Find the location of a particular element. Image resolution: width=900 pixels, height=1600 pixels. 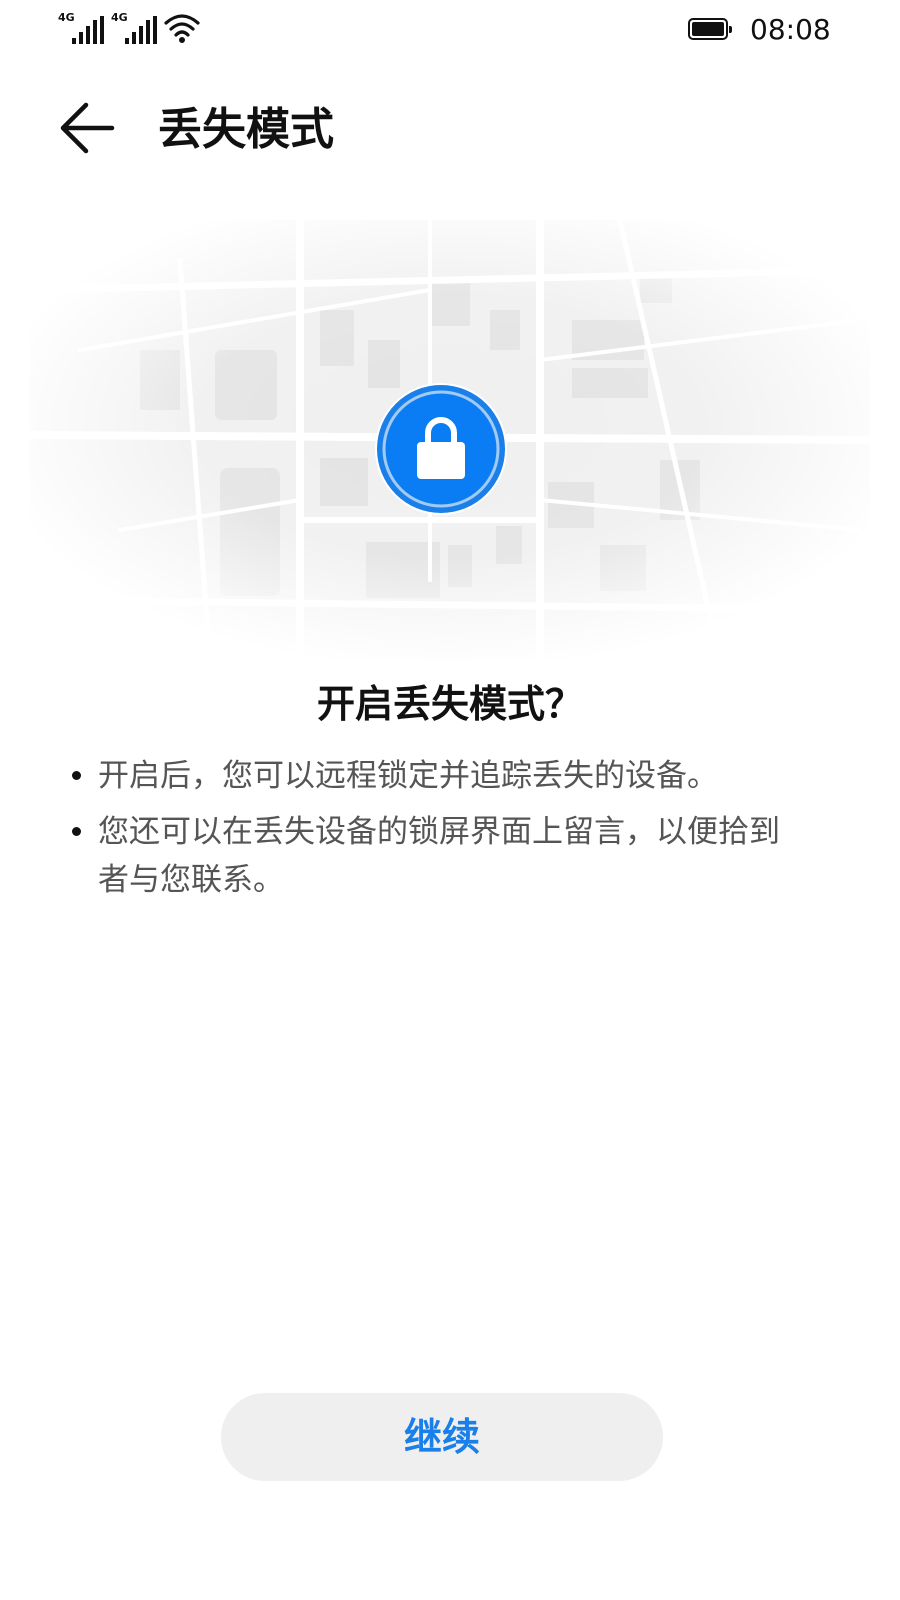

battery-fill is located at coordinates (708, 29).